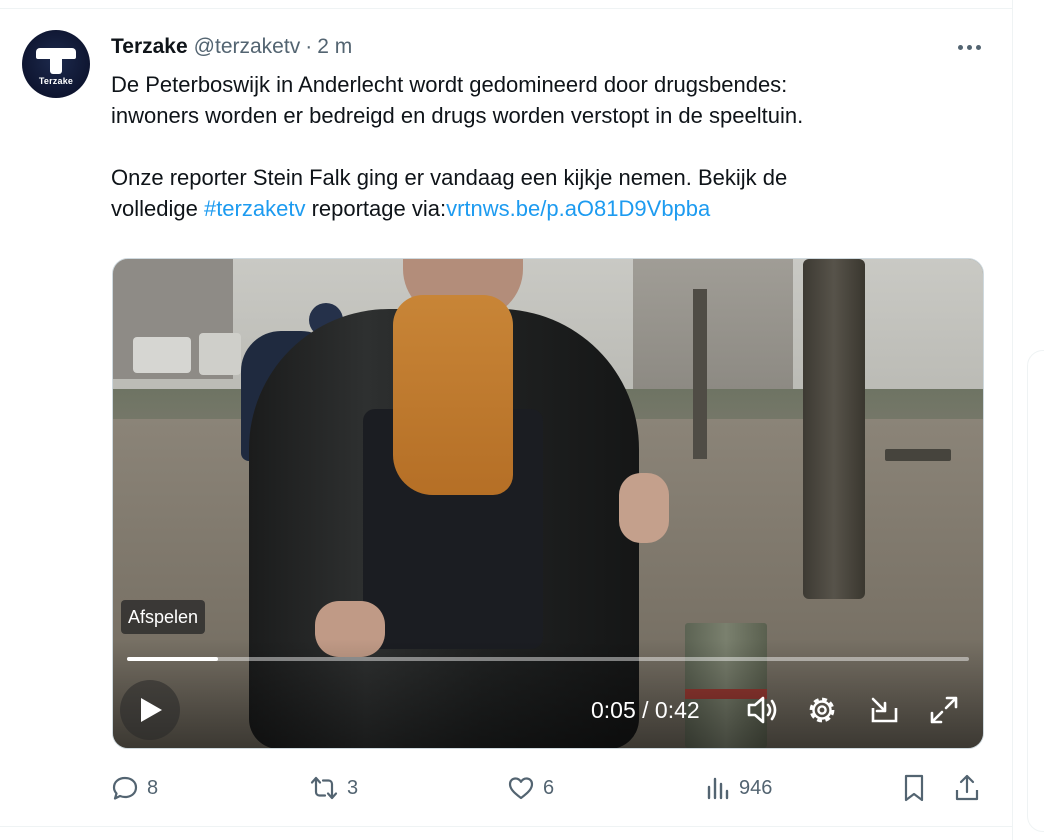  Describe the element at coordinates (578, 208) in the screenshot. I see `url-link: vrtnws.be/p.aO81D9Vbpba` at that location.